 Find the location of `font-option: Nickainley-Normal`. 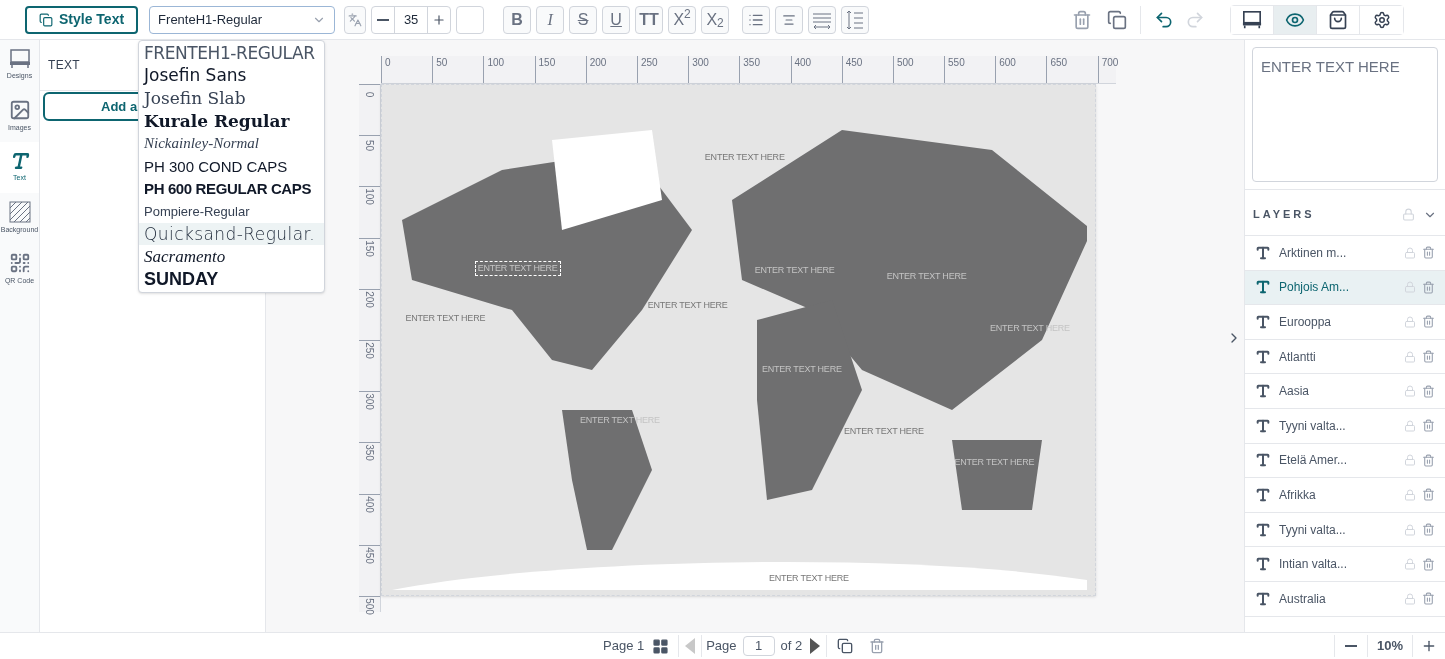

font-option: Nickainley-Normal is located at coordinates (231, 143).